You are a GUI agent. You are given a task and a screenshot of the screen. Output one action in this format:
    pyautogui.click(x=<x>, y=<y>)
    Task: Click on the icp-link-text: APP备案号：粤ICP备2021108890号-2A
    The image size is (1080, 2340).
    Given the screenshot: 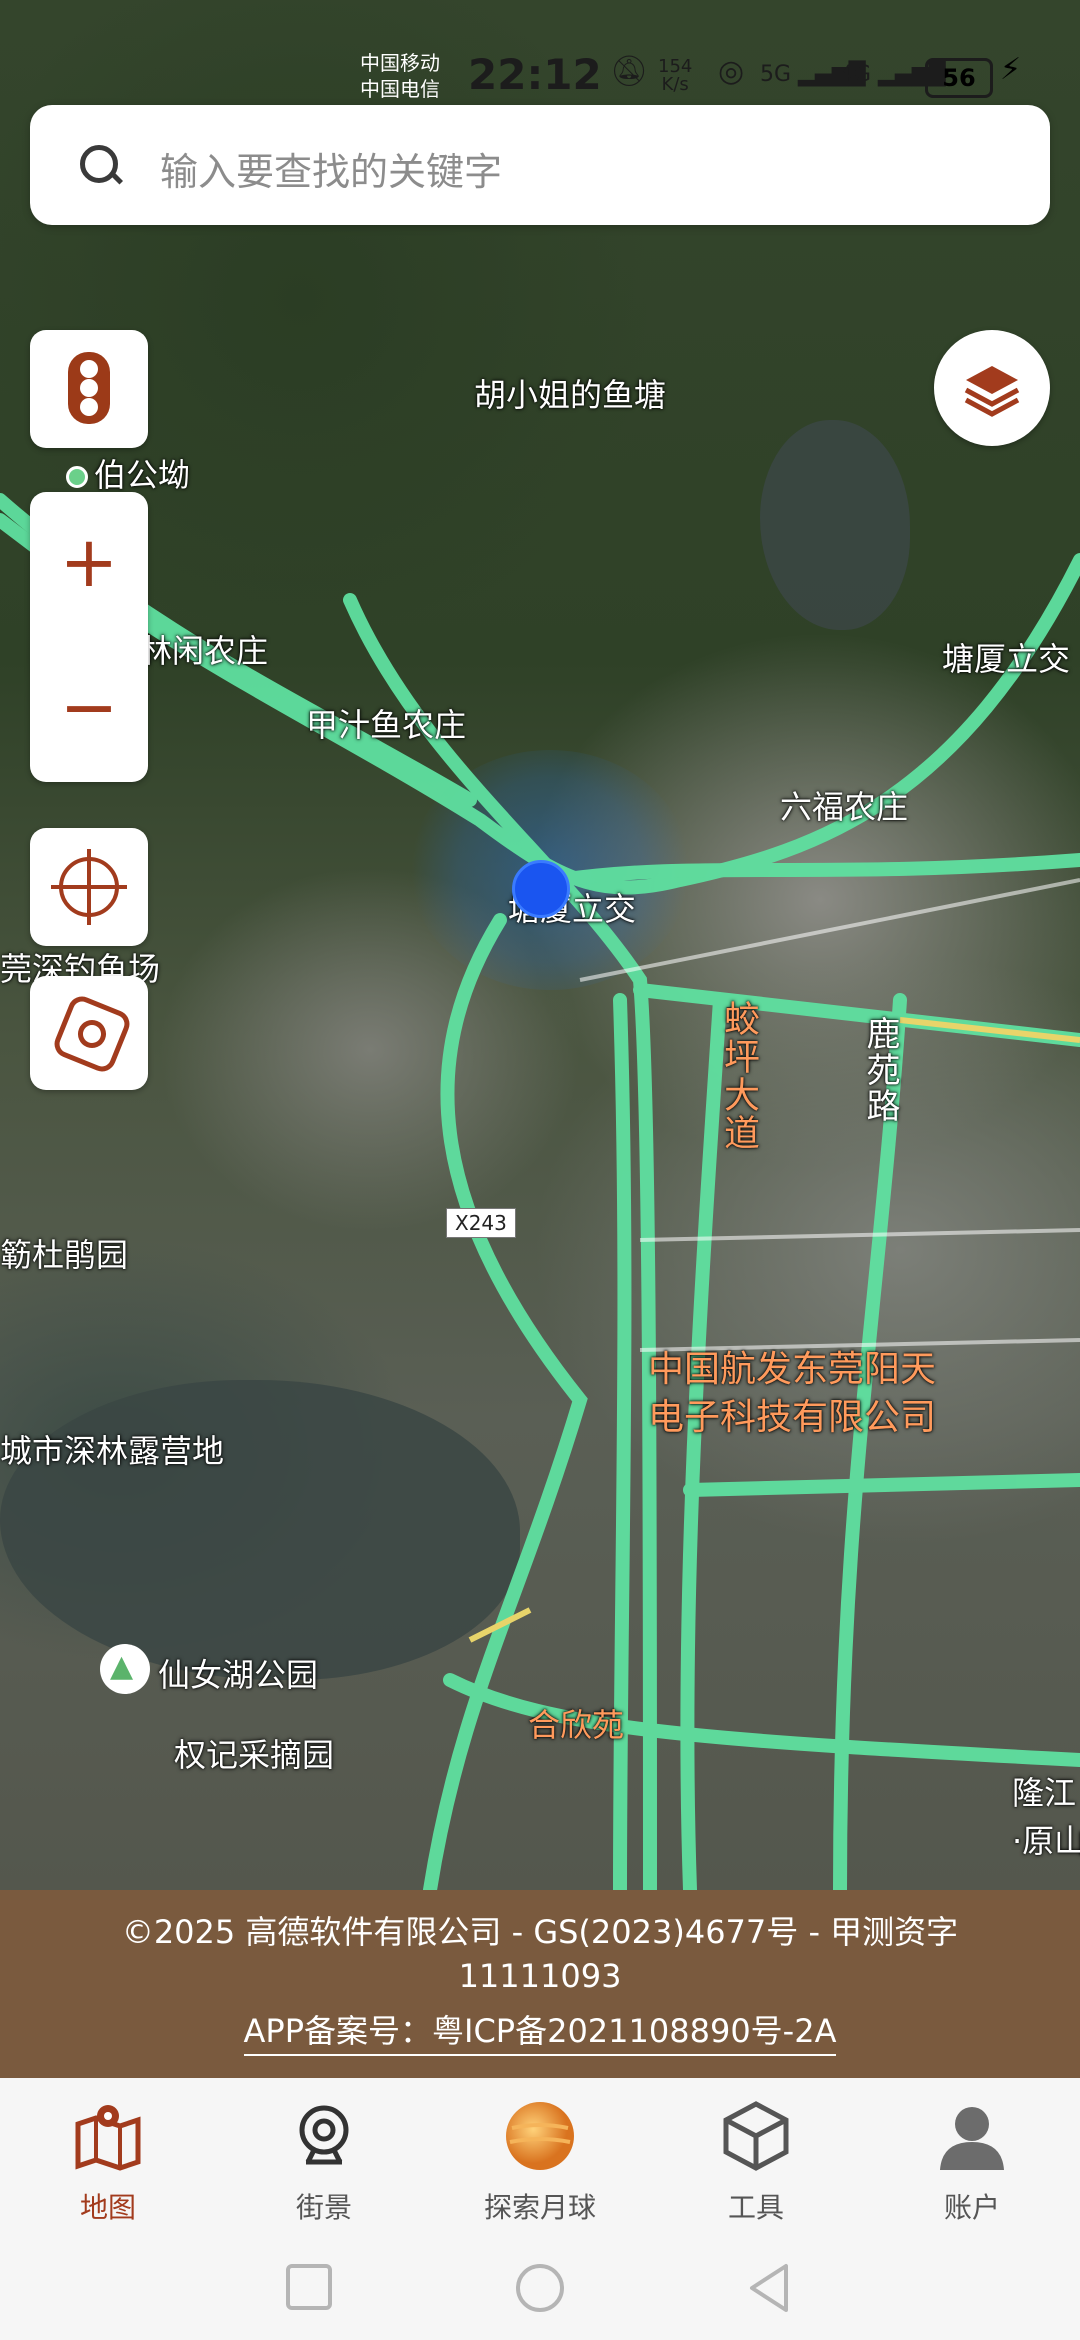 What is the action you would take?
    pyautogui.click(x=540, y=2034)
    